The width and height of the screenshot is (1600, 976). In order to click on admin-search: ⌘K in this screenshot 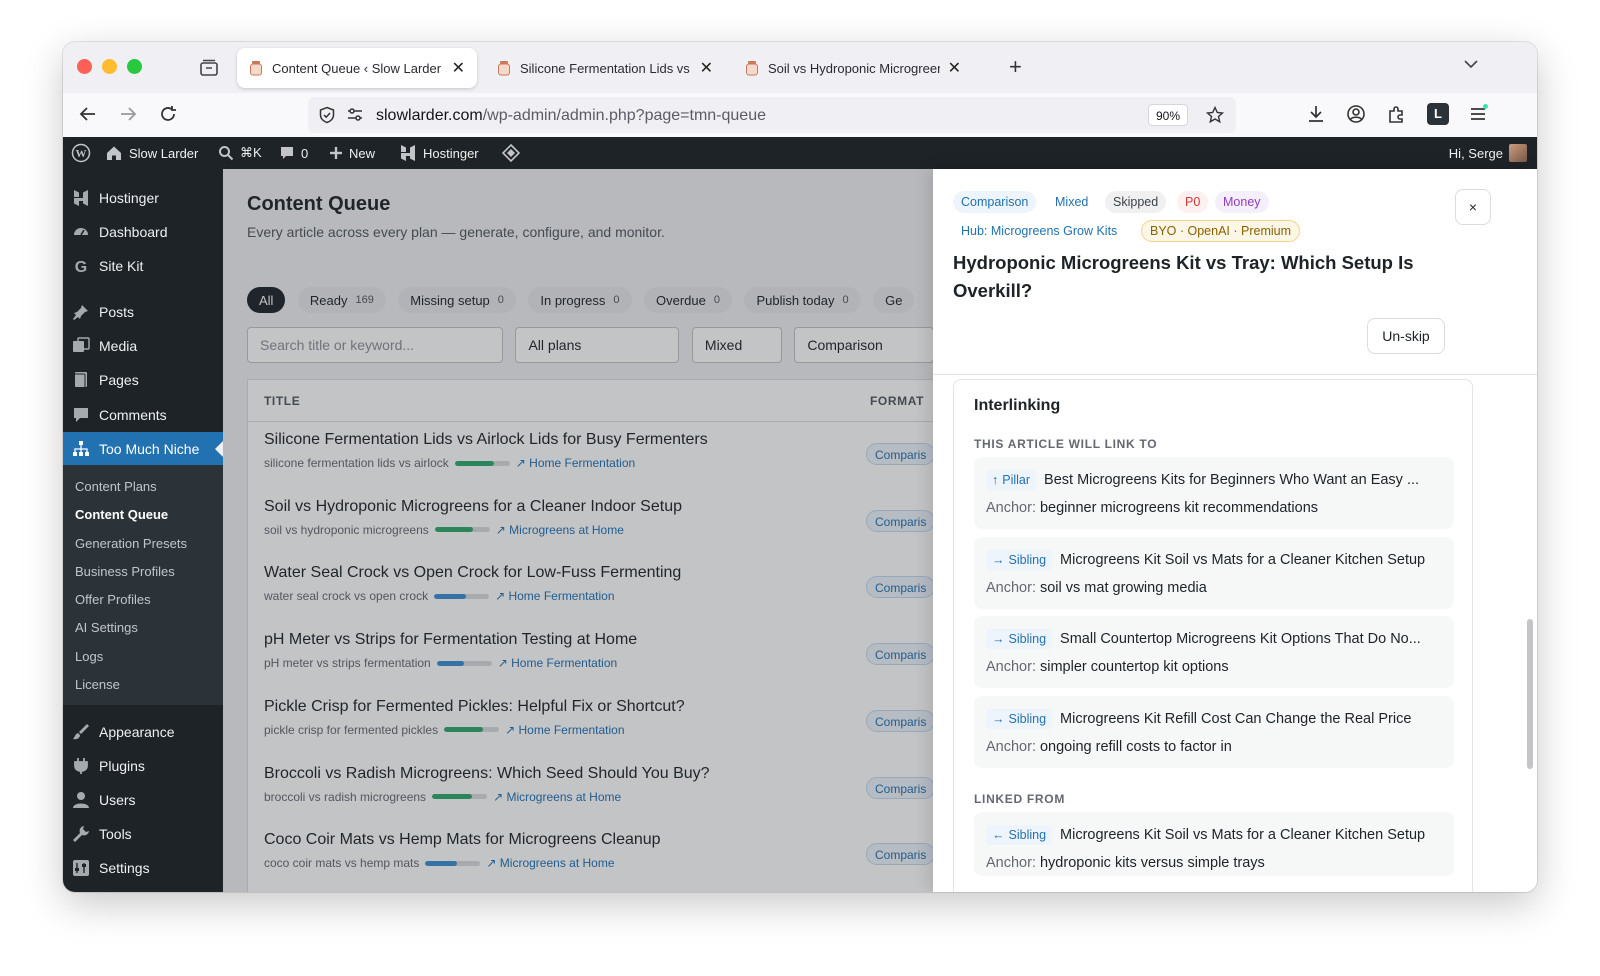, I will do `click(240, 153)`.